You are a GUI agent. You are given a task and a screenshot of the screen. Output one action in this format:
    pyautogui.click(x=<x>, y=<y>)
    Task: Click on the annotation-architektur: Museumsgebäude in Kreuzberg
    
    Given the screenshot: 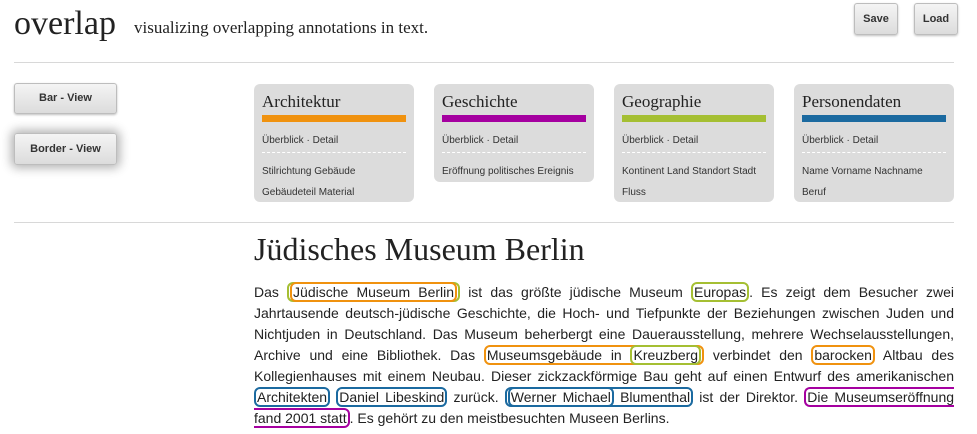 What is the action you would take?
    pyautogui.click(x=594, y=355)
    